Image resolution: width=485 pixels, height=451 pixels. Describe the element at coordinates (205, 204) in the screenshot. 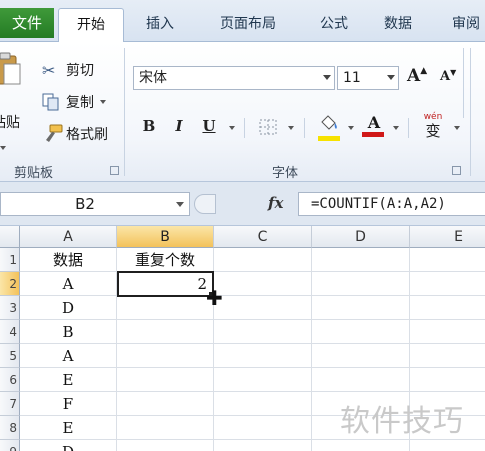

I see `formula-bar-splitter` at that location.